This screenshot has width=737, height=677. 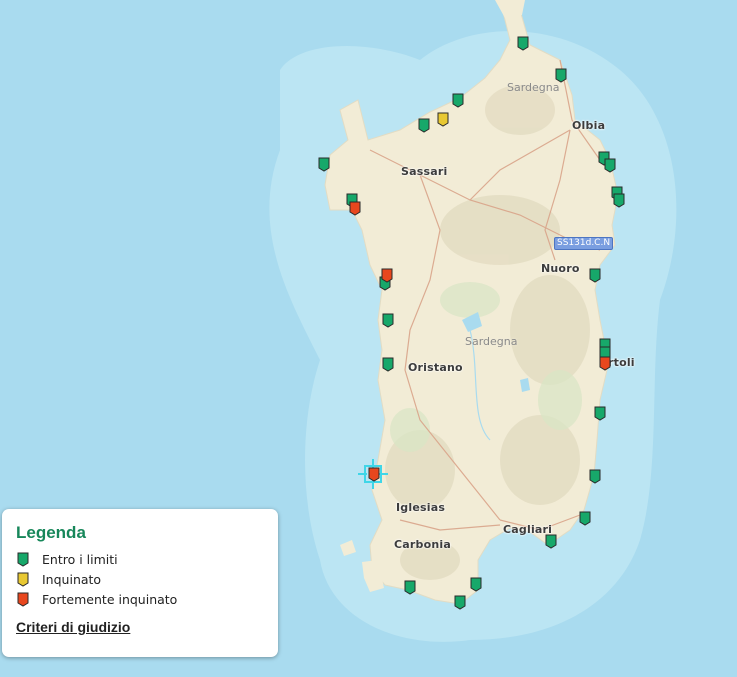 I want to click on city-label-iglesias: Iglesias, so click(x=421, y=507).